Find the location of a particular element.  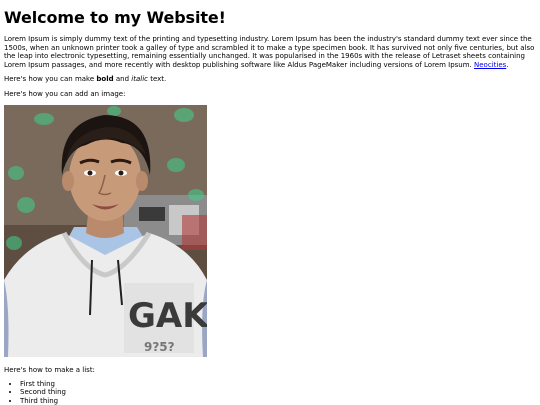

list-item: Second thing is located at coordinates (278, 392).